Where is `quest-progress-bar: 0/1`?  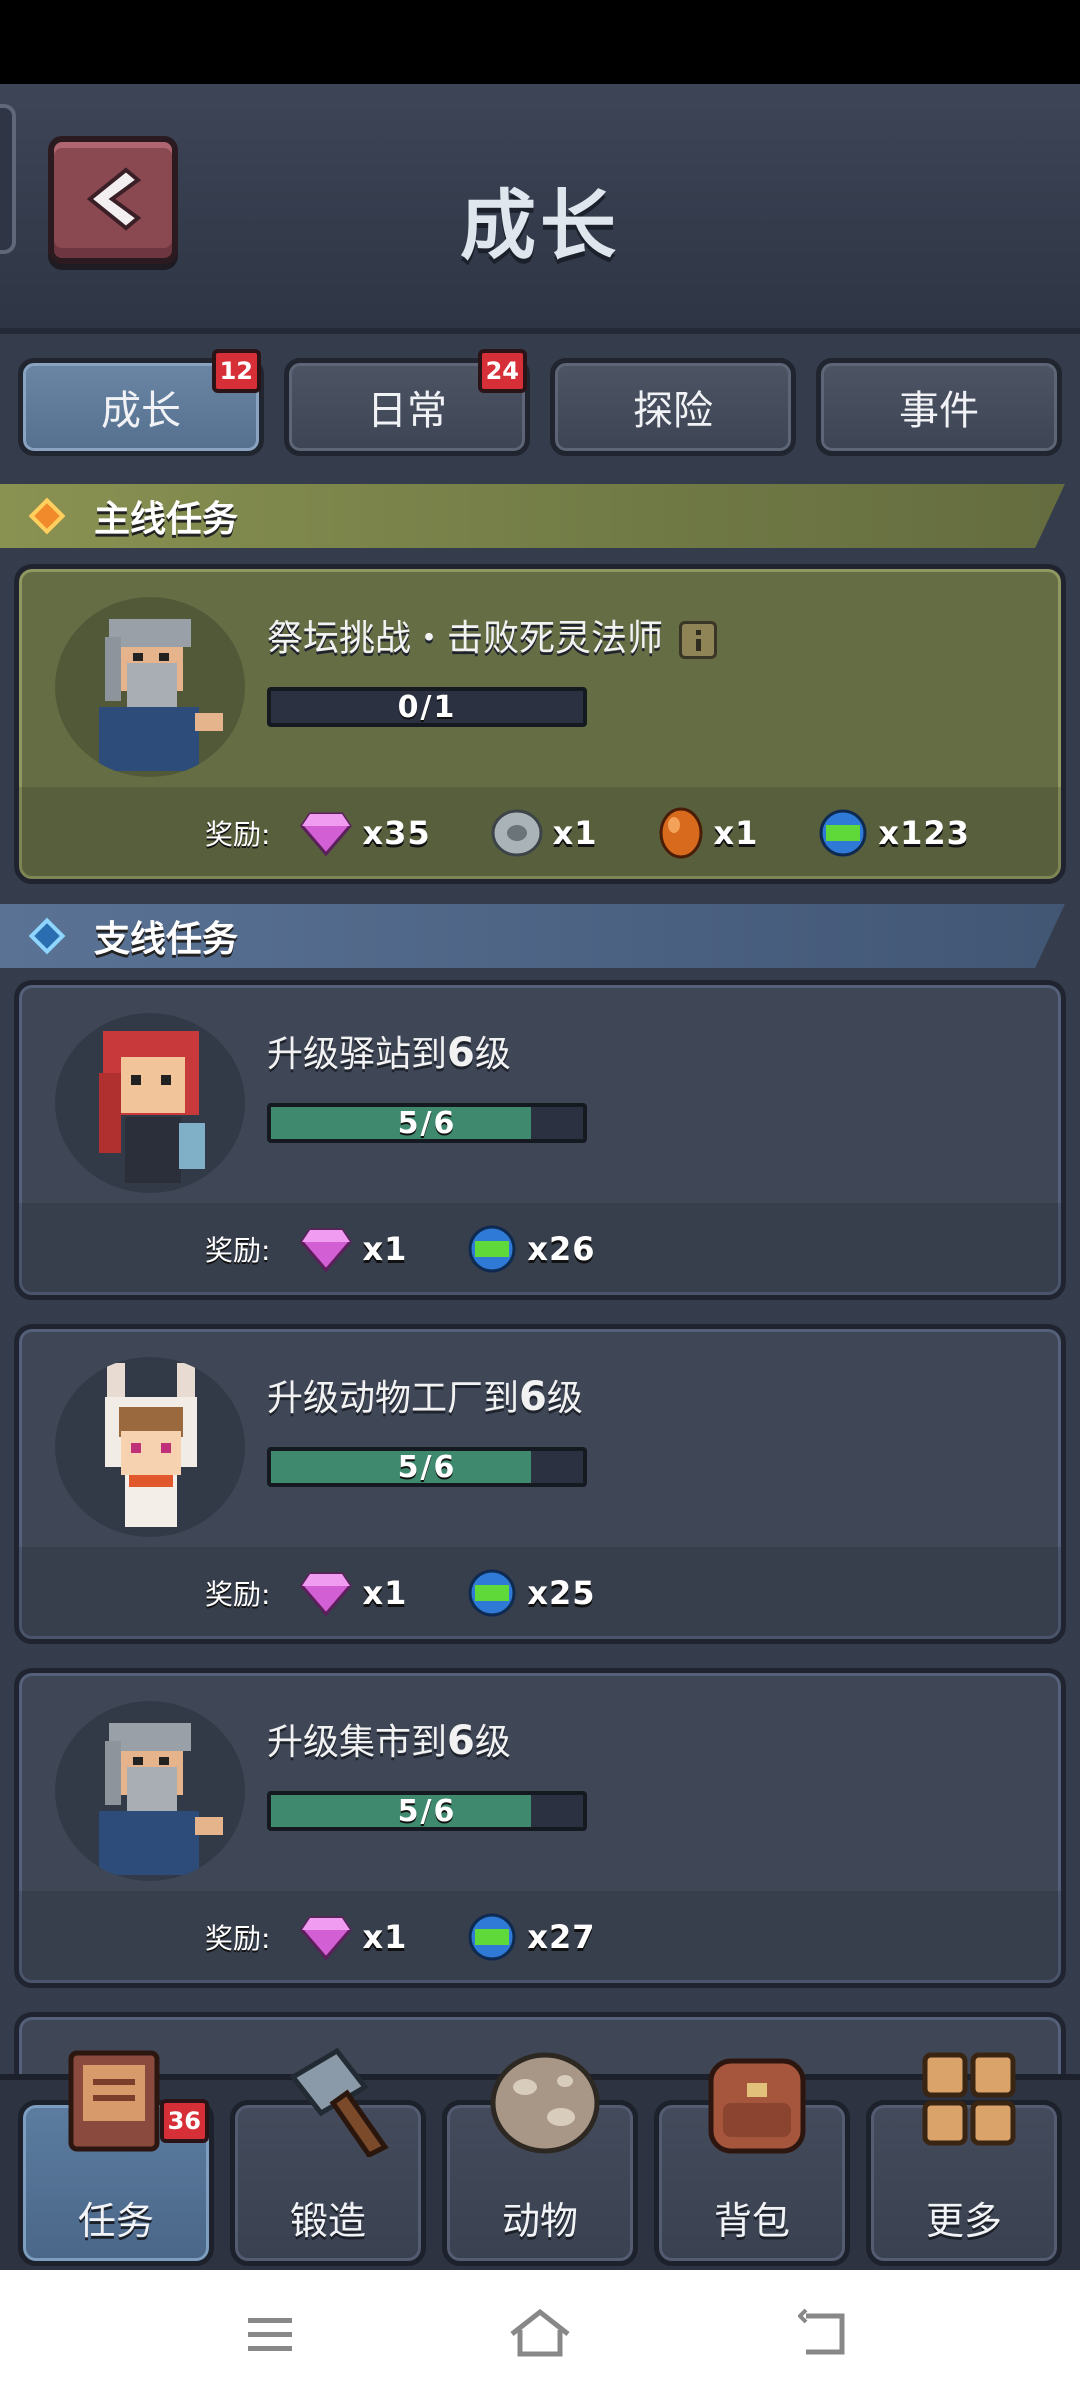
quest-progress-bar: 0/1 is located at coordinates (427, 707).